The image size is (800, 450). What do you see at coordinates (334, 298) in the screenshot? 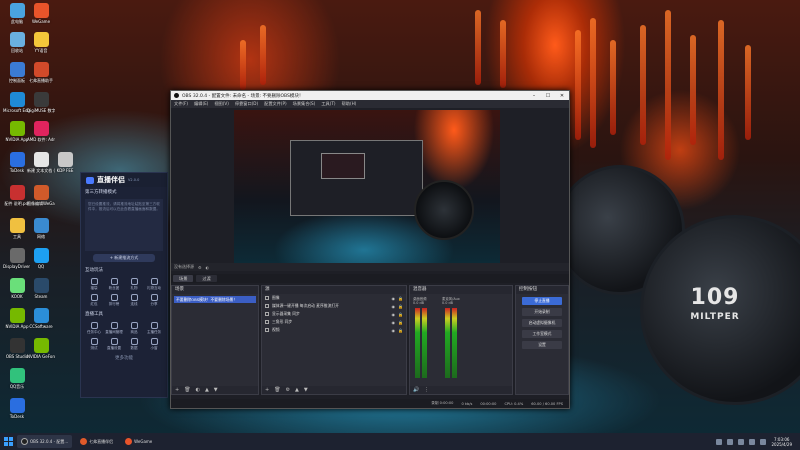
I see `source-row: 图像 ◉ 🔒` at bounding box center [334, 298].